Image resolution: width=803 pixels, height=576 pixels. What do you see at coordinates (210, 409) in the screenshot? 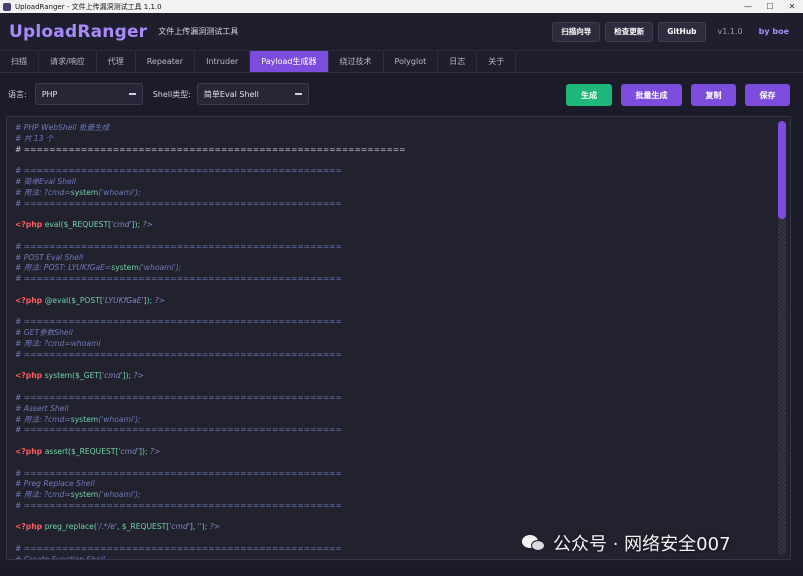
I see `code-line: # Assert Shell` at bounding box center [210, 409].